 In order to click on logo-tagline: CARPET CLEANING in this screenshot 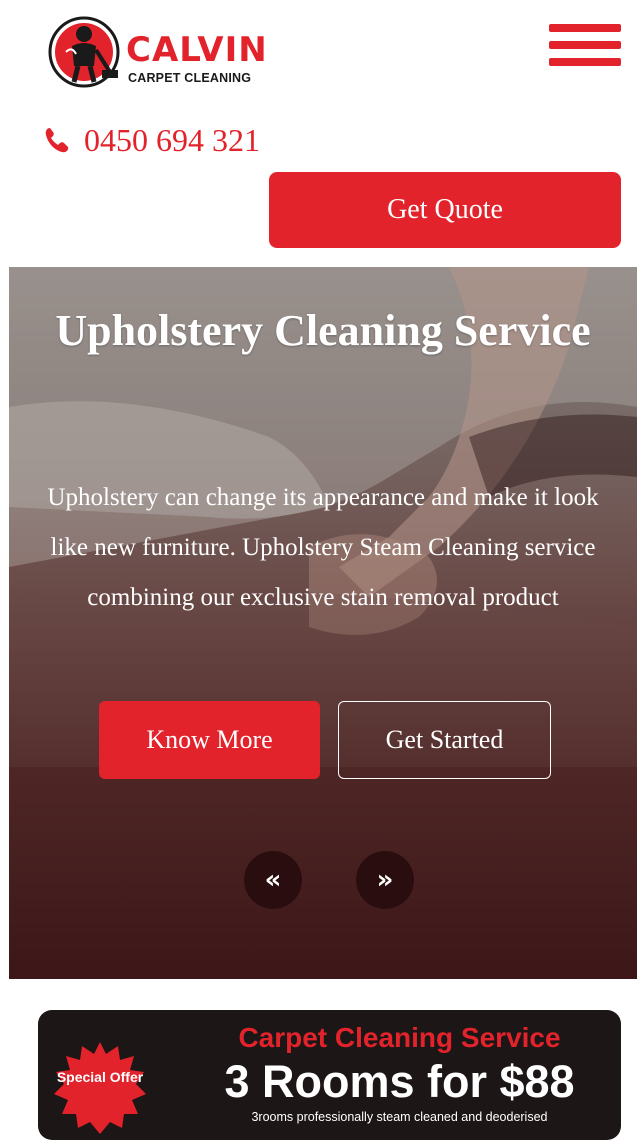, I will do `click(190, 78)`.